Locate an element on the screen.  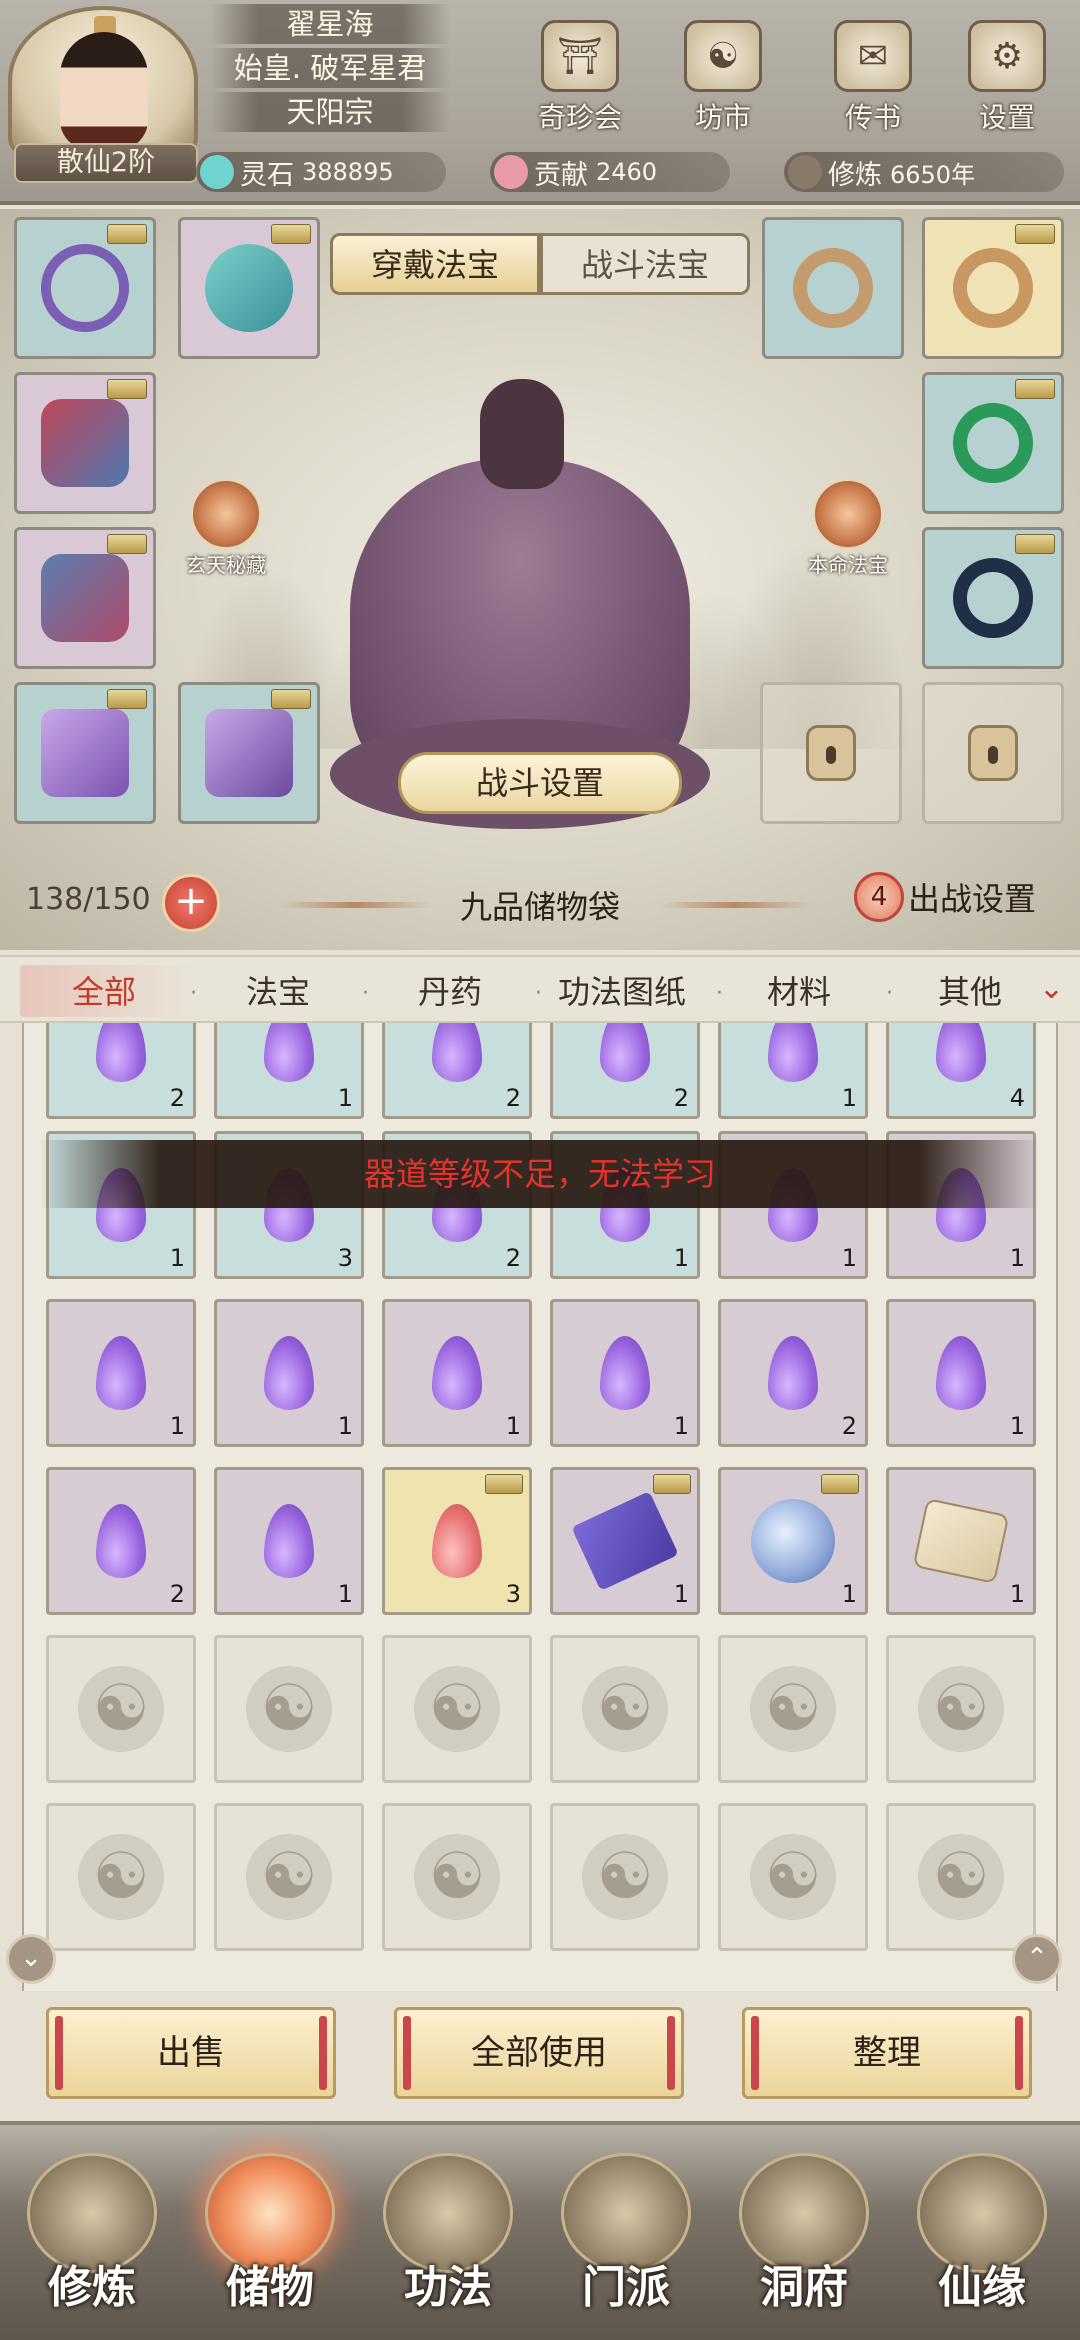
sort-button: 整理 is located at coordinates (887, 2053).